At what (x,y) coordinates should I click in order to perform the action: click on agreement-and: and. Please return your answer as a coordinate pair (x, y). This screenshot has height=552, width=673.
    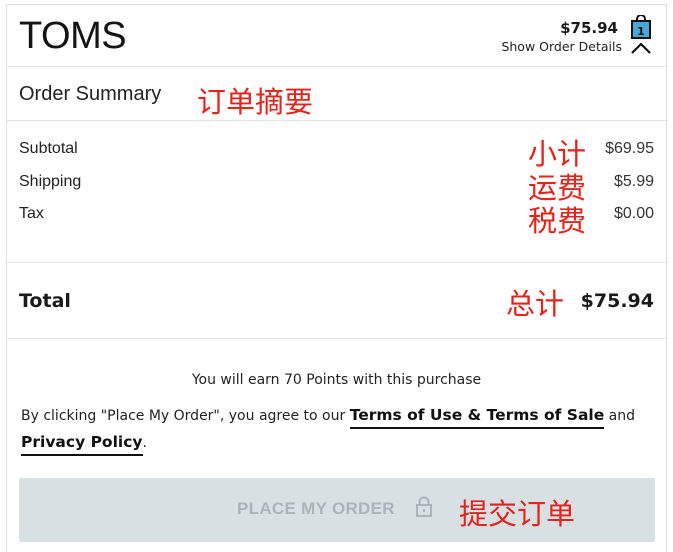
    Looking at the image, I should click on (620, 416).